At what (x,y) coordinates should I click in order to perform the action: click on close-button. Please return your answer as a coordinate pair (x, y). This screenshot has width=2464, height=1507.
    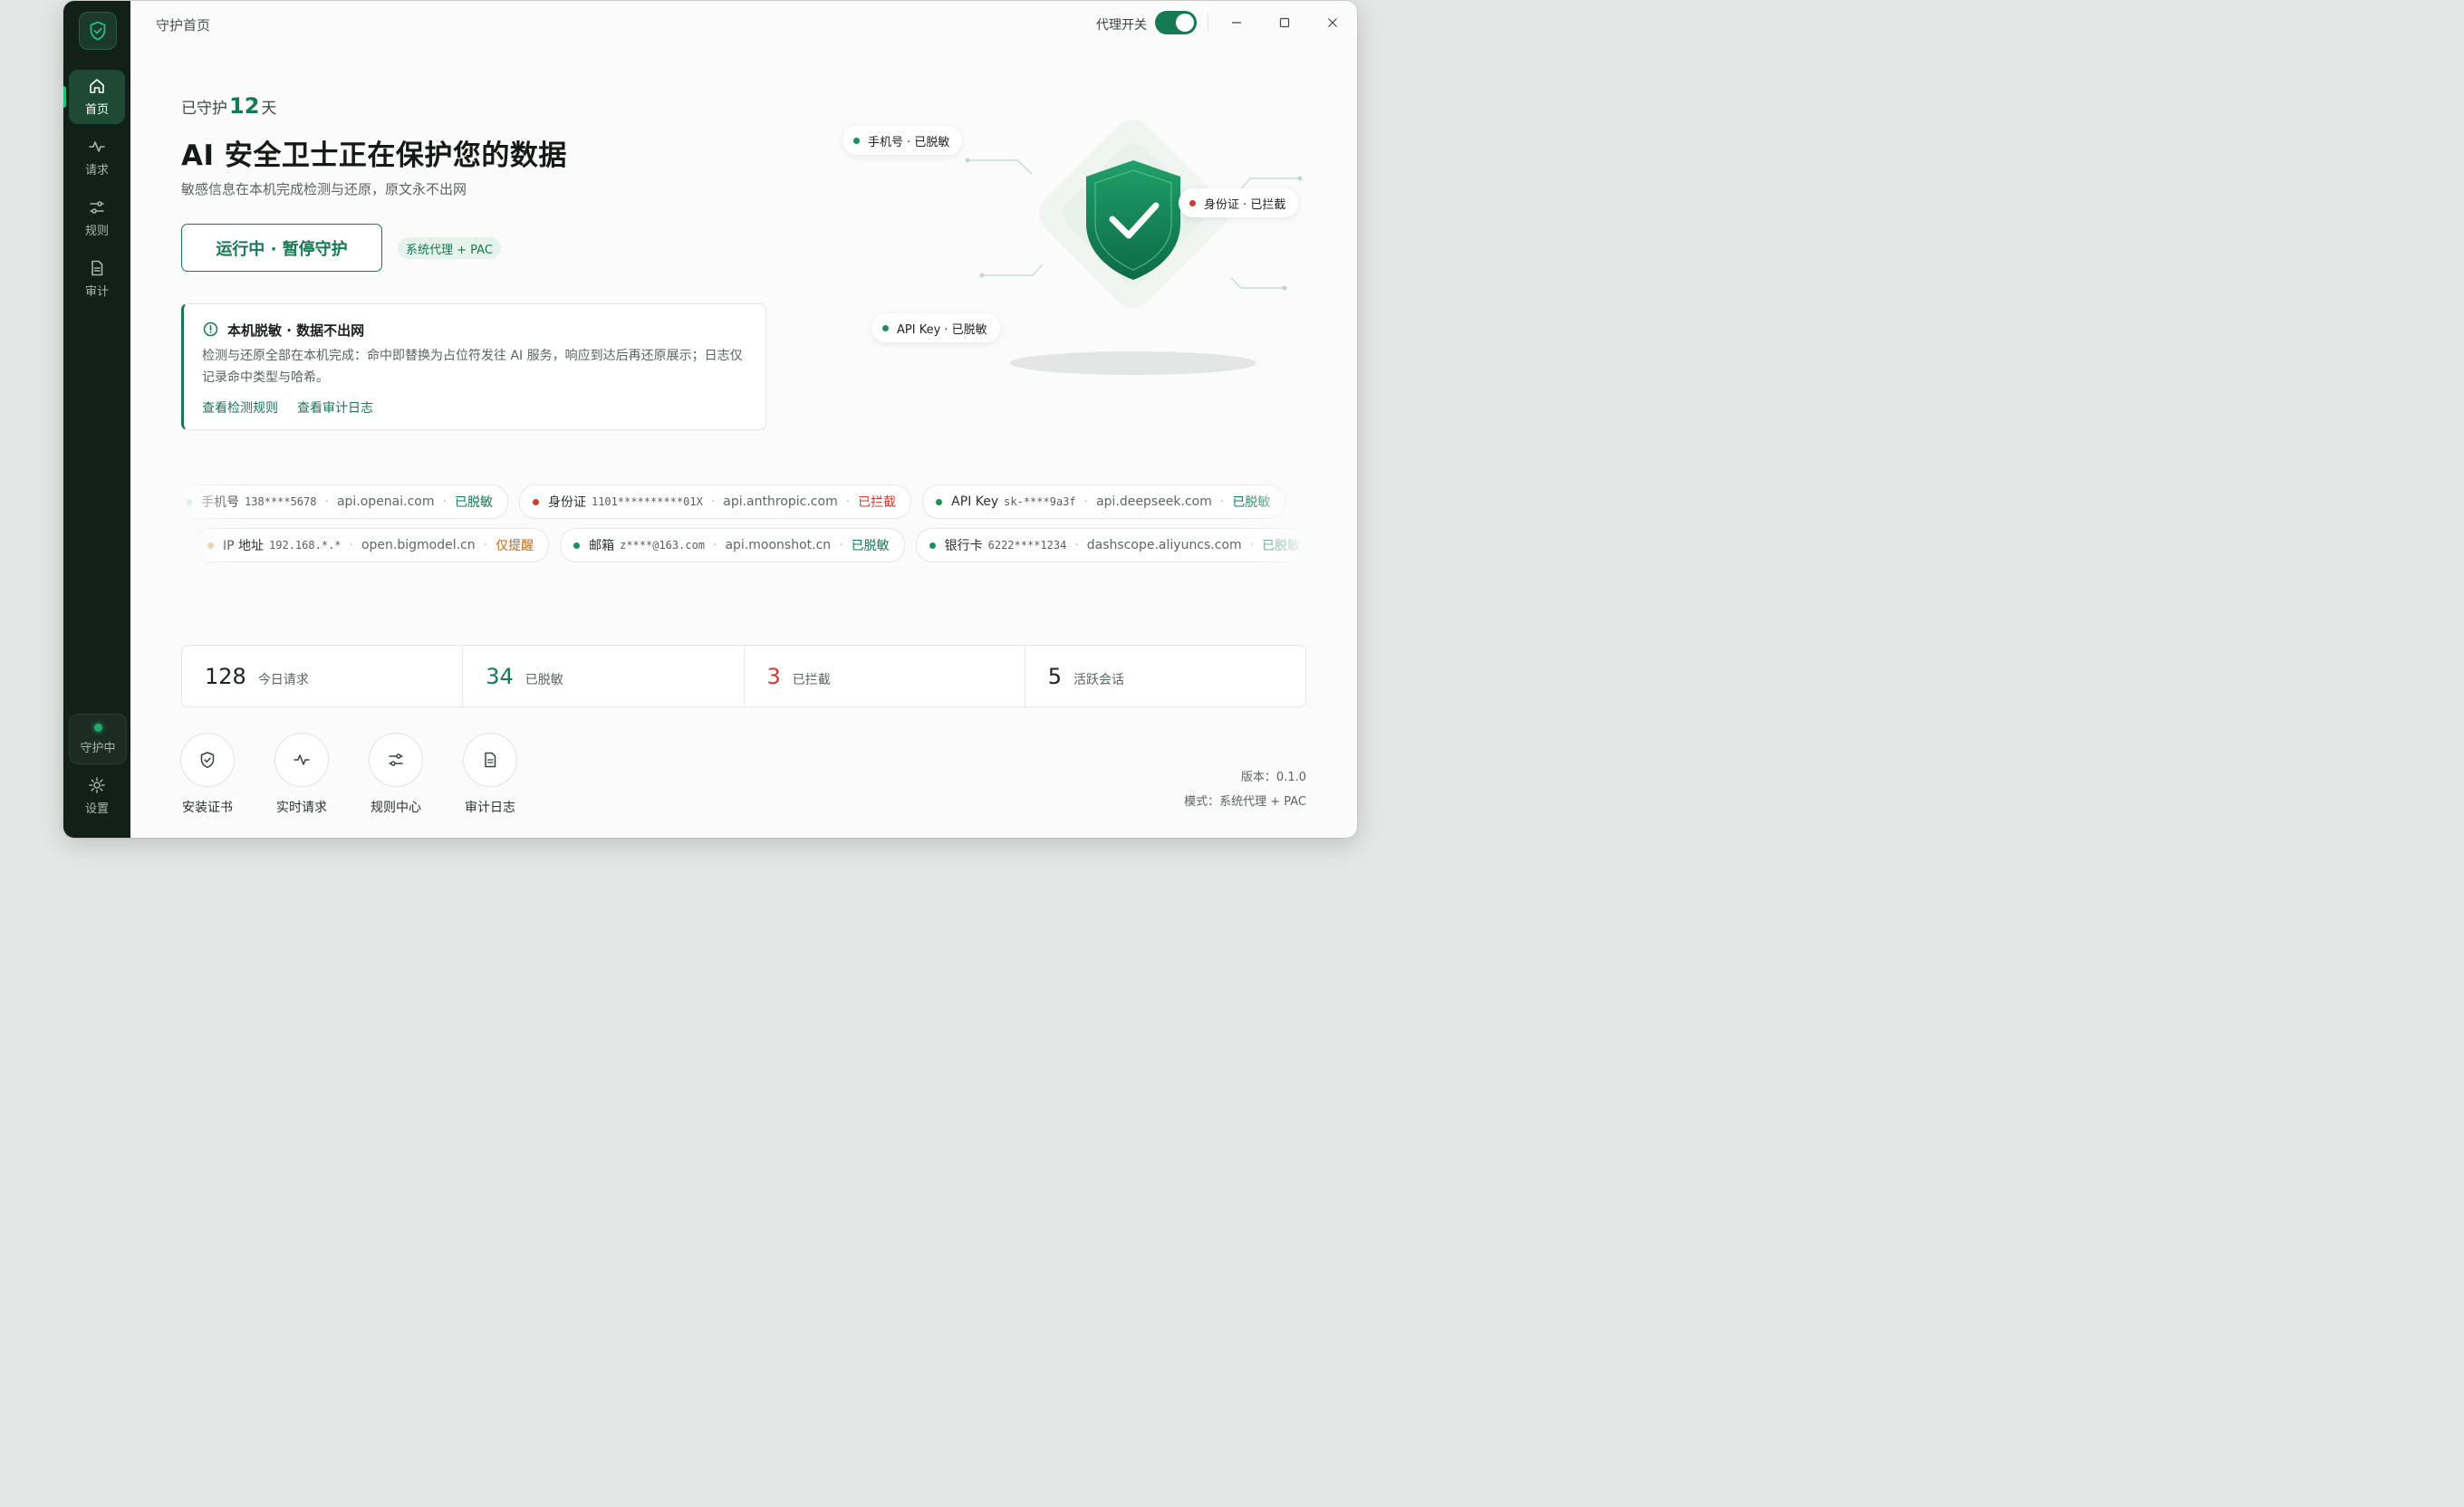
    Looking at the image, I should click on (1332, 23).